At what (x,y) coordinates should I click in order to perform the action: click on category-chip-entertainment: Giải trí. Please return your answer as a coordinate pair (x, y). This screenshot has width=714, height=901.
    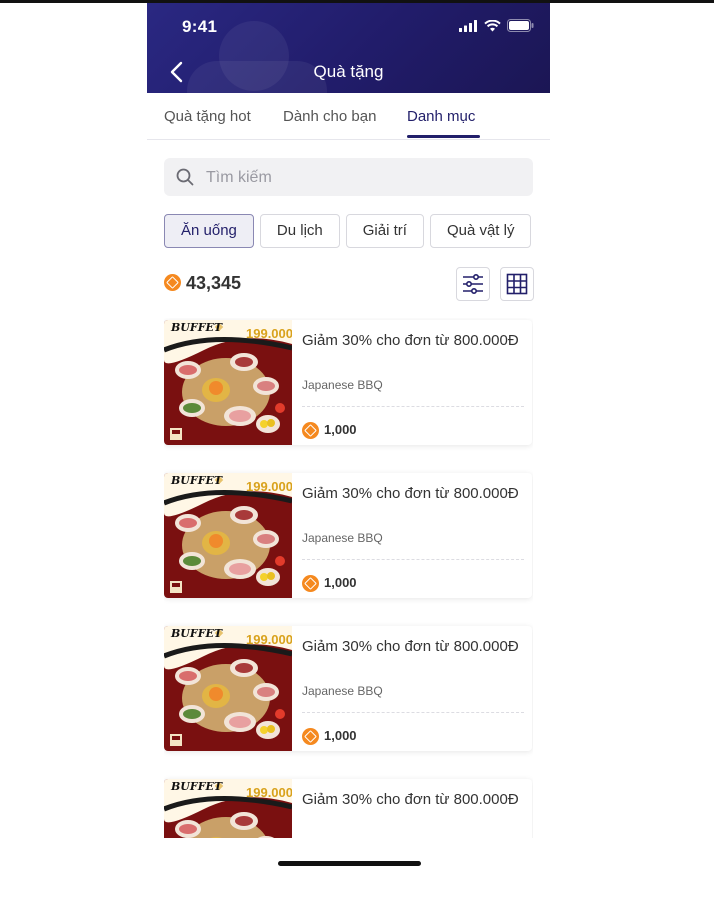
    Looking at the image, I should click on (384, 231).